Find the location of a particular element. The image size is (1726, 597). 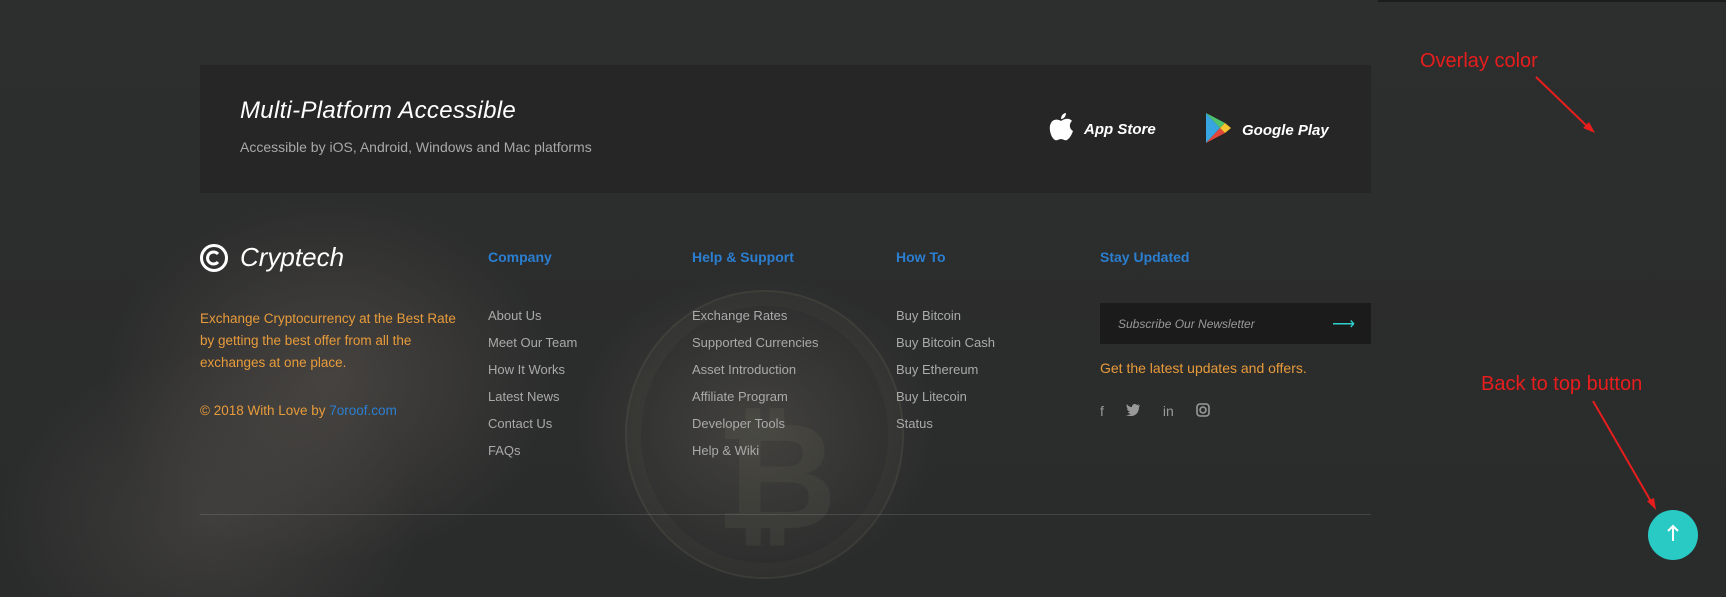

back-to-top-button is located at coordinates (1673, 535).